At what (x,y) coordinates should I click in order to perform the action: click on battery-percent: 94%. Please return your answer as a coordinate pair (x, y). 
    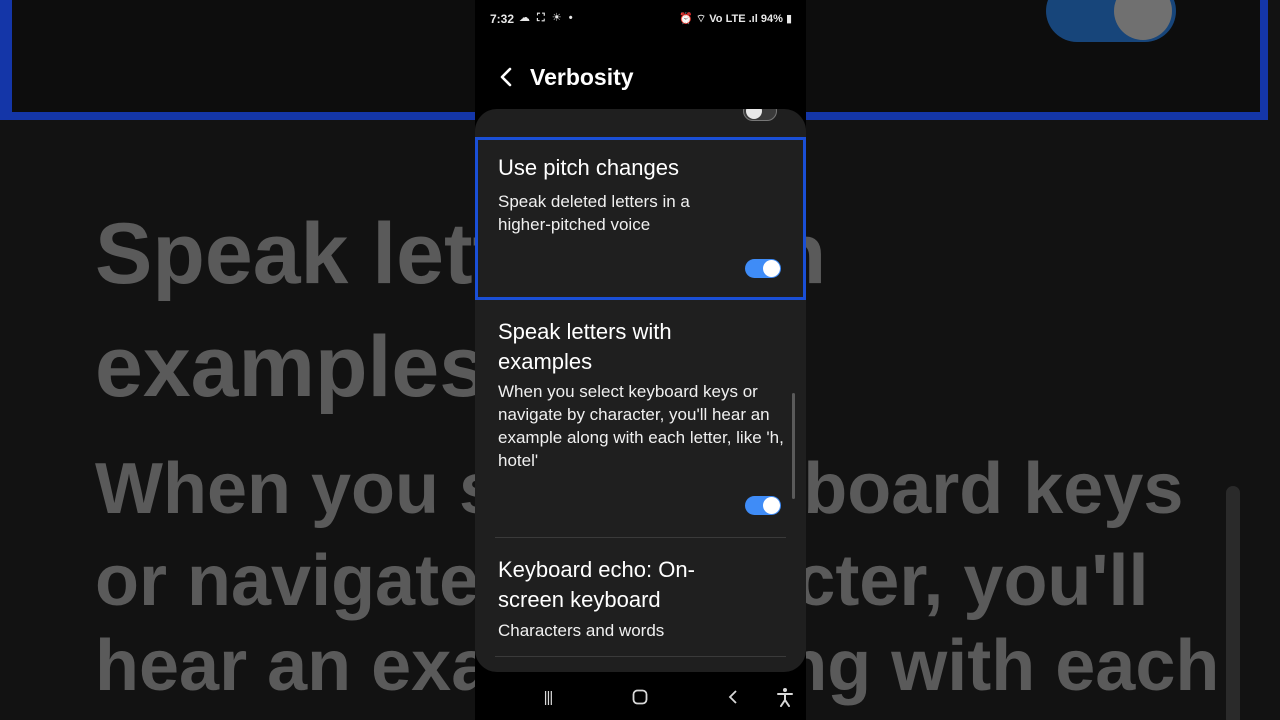
    Looking at the image, I should click on (771, 19).